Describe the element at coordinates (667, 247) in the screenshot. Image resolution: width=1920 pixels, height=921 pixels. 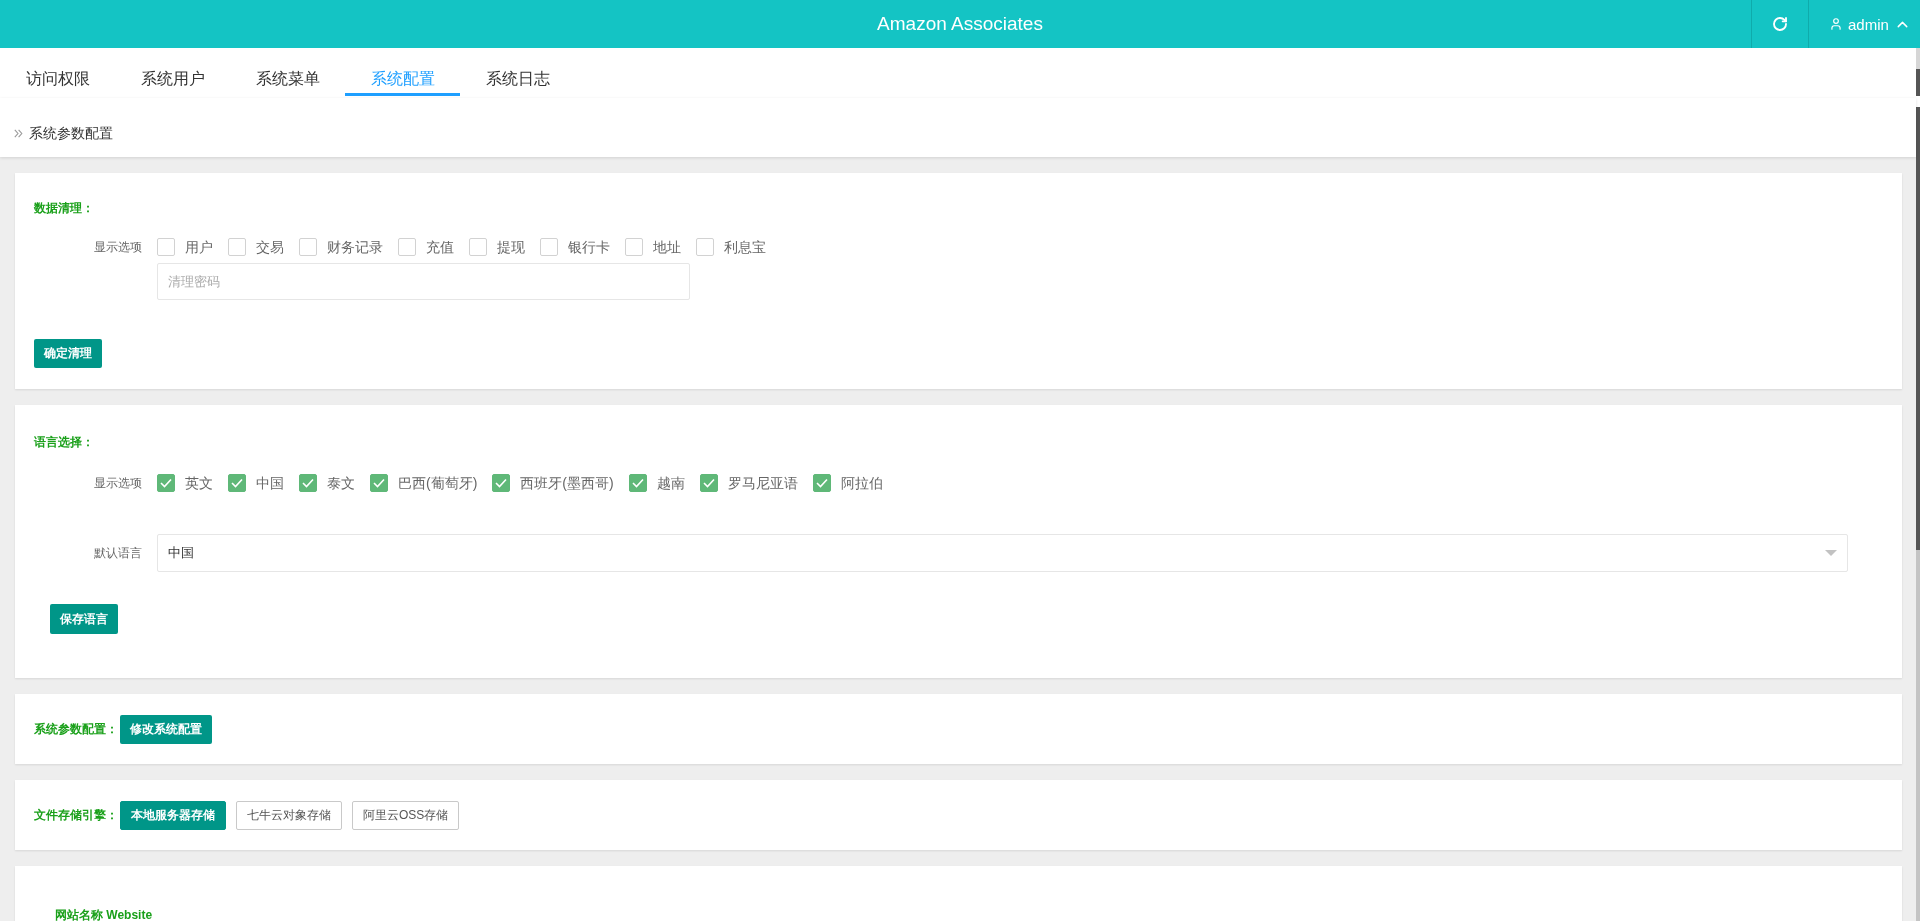
I see `checkbox-label: 地址` at that location.